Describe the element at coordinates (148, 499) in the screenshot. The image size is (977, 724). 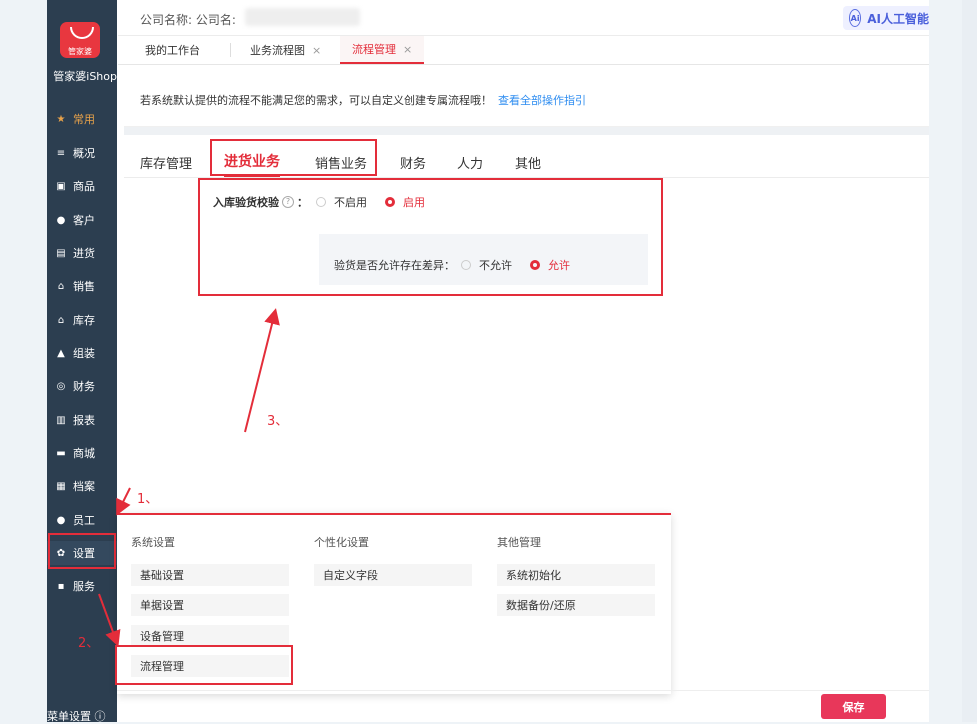
I see `annotation-step-1: 1、` at that location.